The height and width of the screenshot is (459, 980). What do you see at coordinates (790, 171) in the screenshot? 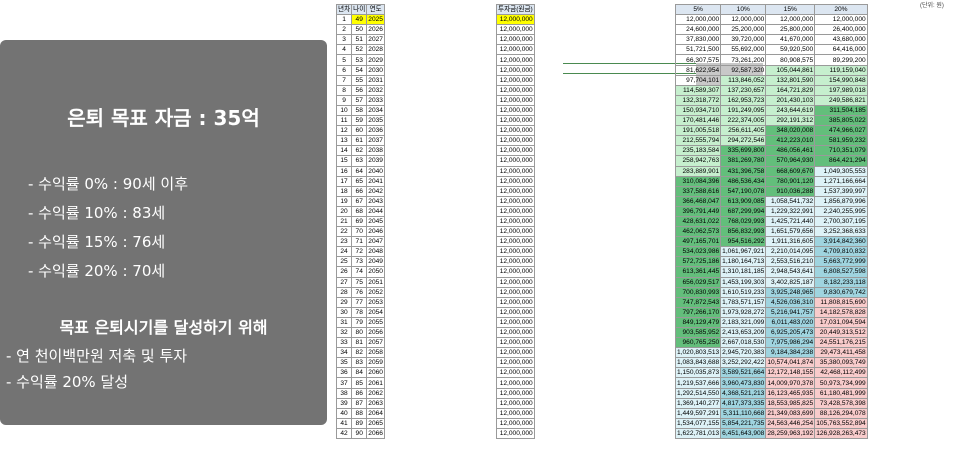
I see `cell-balance: 668,609,670` at bounding box center [790, 171].